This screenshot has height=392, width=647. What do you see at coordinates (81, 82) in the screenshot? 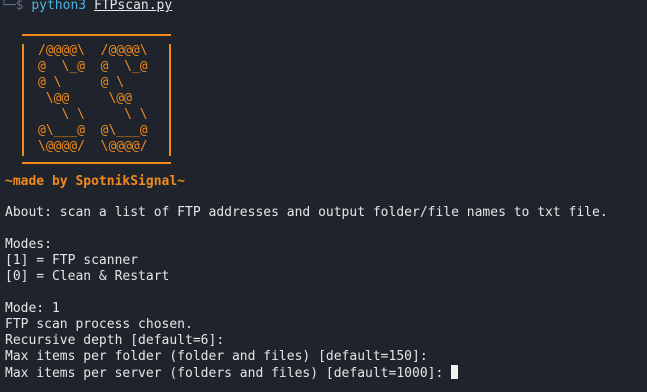
I see `banner-art-line: @ \ @ \` at bounding box center [81, 82].